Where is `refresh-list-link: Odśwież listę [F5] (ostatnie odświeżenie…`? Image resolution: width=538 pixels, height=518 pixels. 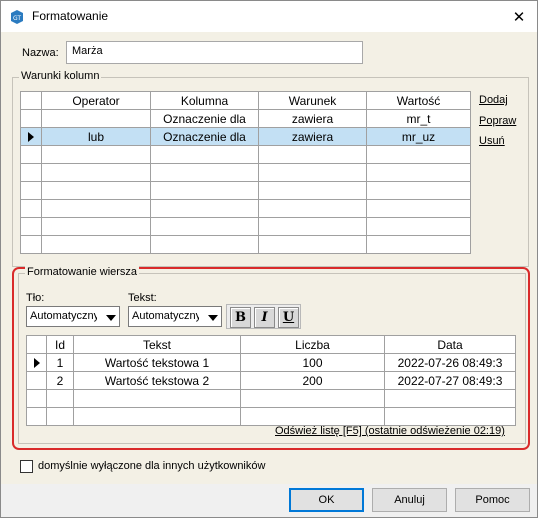 refresh-list-link: Odśwież listę [F5] (ostatnie odświeżenie… is located at coordinates (390, 431).